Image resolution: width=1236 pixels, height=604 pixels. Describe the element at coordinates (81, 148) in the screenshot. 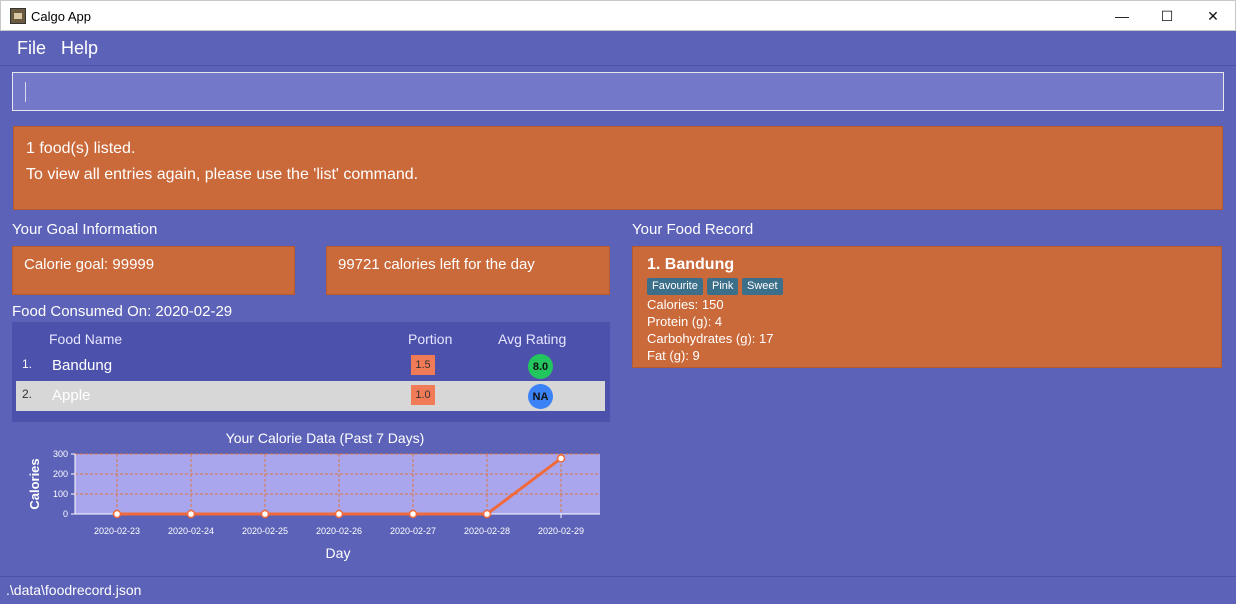

I see `result-line-1: 1 food(s) listed.` at that location.